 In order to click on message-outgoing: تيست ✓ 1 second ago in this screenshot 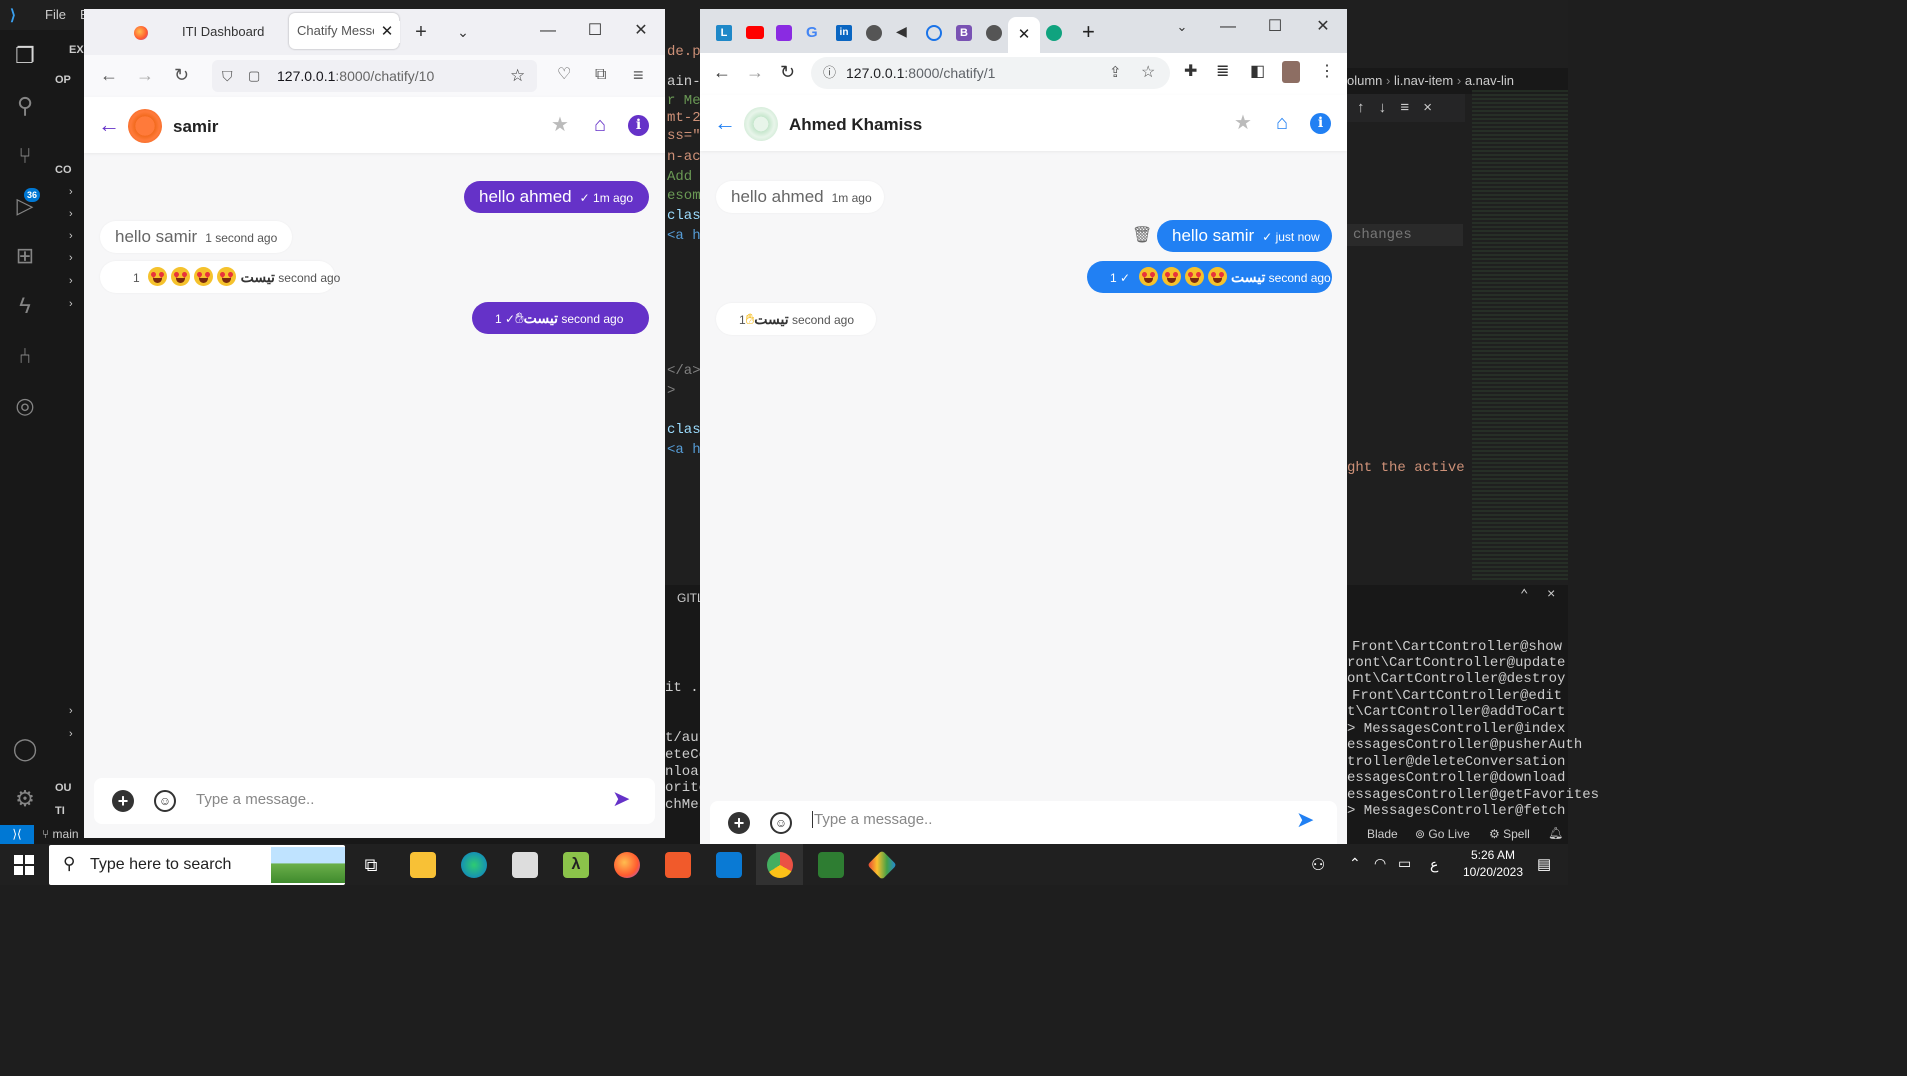, I will do `click(1209, 277)`.